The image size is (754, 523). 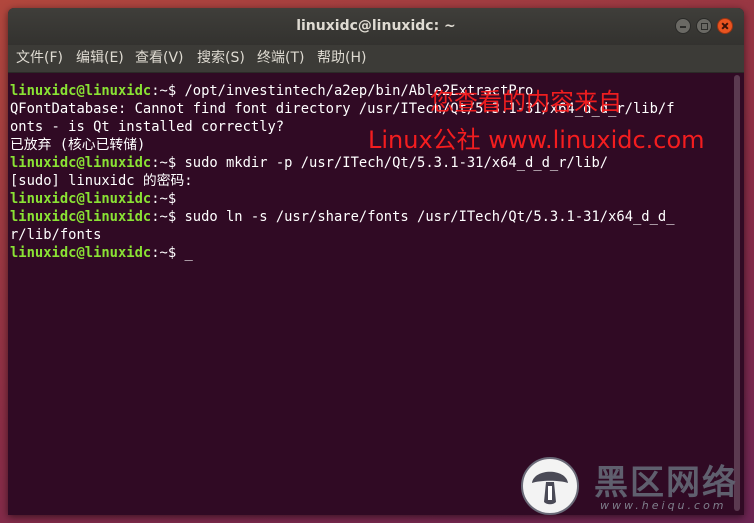 I want to click on mushroom-logo-icon, so click(x=550, y=486).